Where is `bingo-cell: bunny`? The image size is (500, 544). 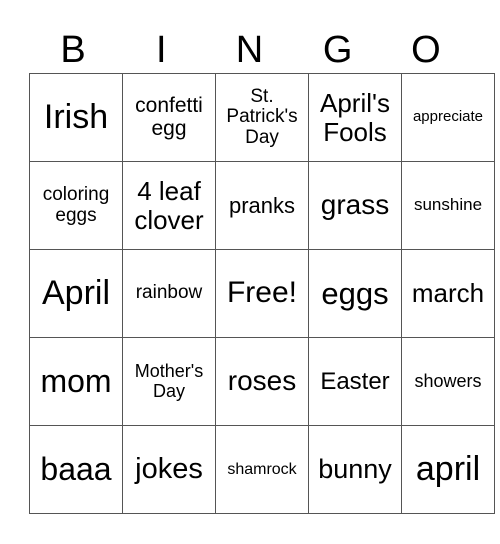 bingo-cell: bunny is located at coordinates (355, 469).